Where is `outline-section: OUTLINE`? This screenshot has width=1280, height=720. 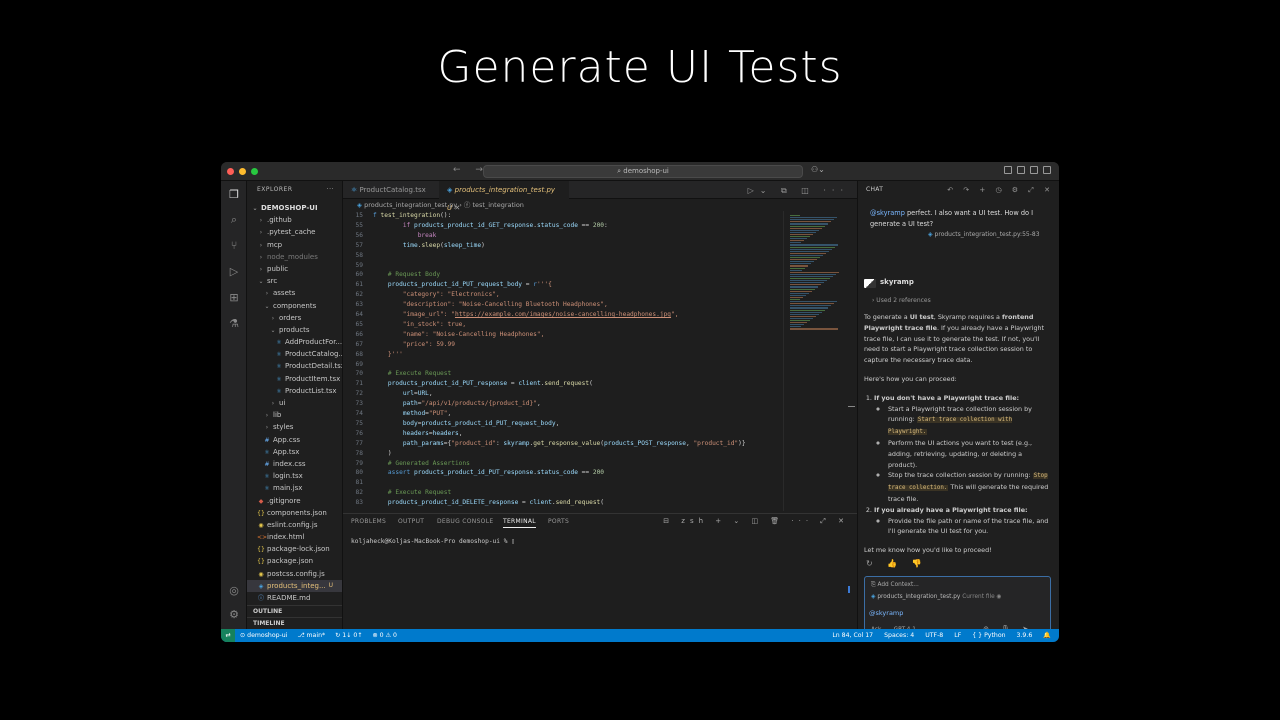
outline-section: OUTLINE is located at coordinates (294, 611).